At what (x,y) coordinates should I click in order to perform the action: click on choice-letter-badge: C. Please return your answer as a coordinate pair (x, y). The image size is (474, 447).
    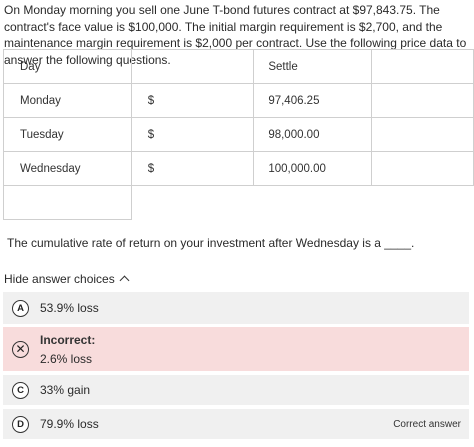
    Looking at the image, I should click on (20, 390).